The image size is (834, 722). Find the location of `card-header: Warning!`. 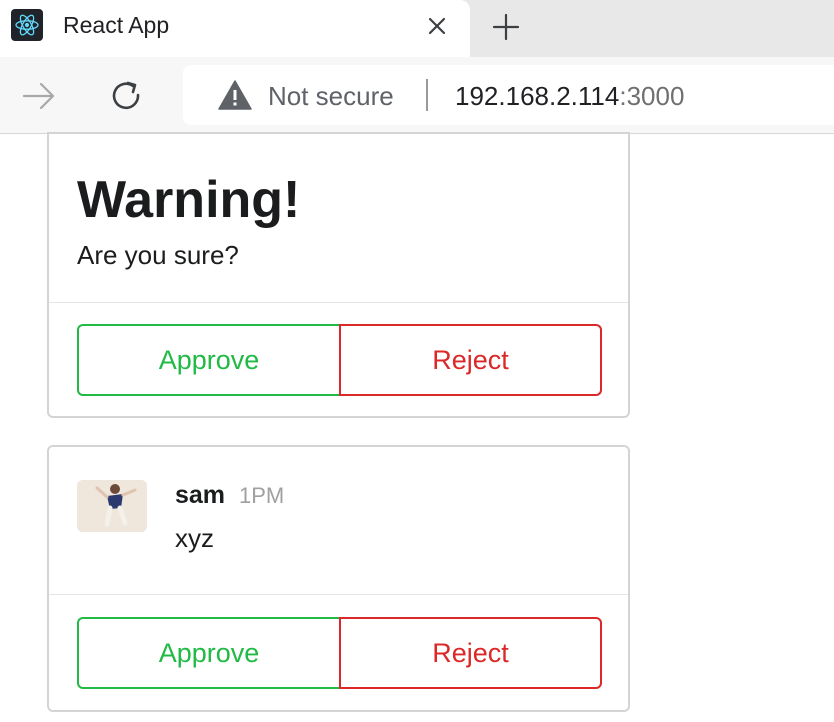

card-header: Warning! is located at coordinates (189, 200).